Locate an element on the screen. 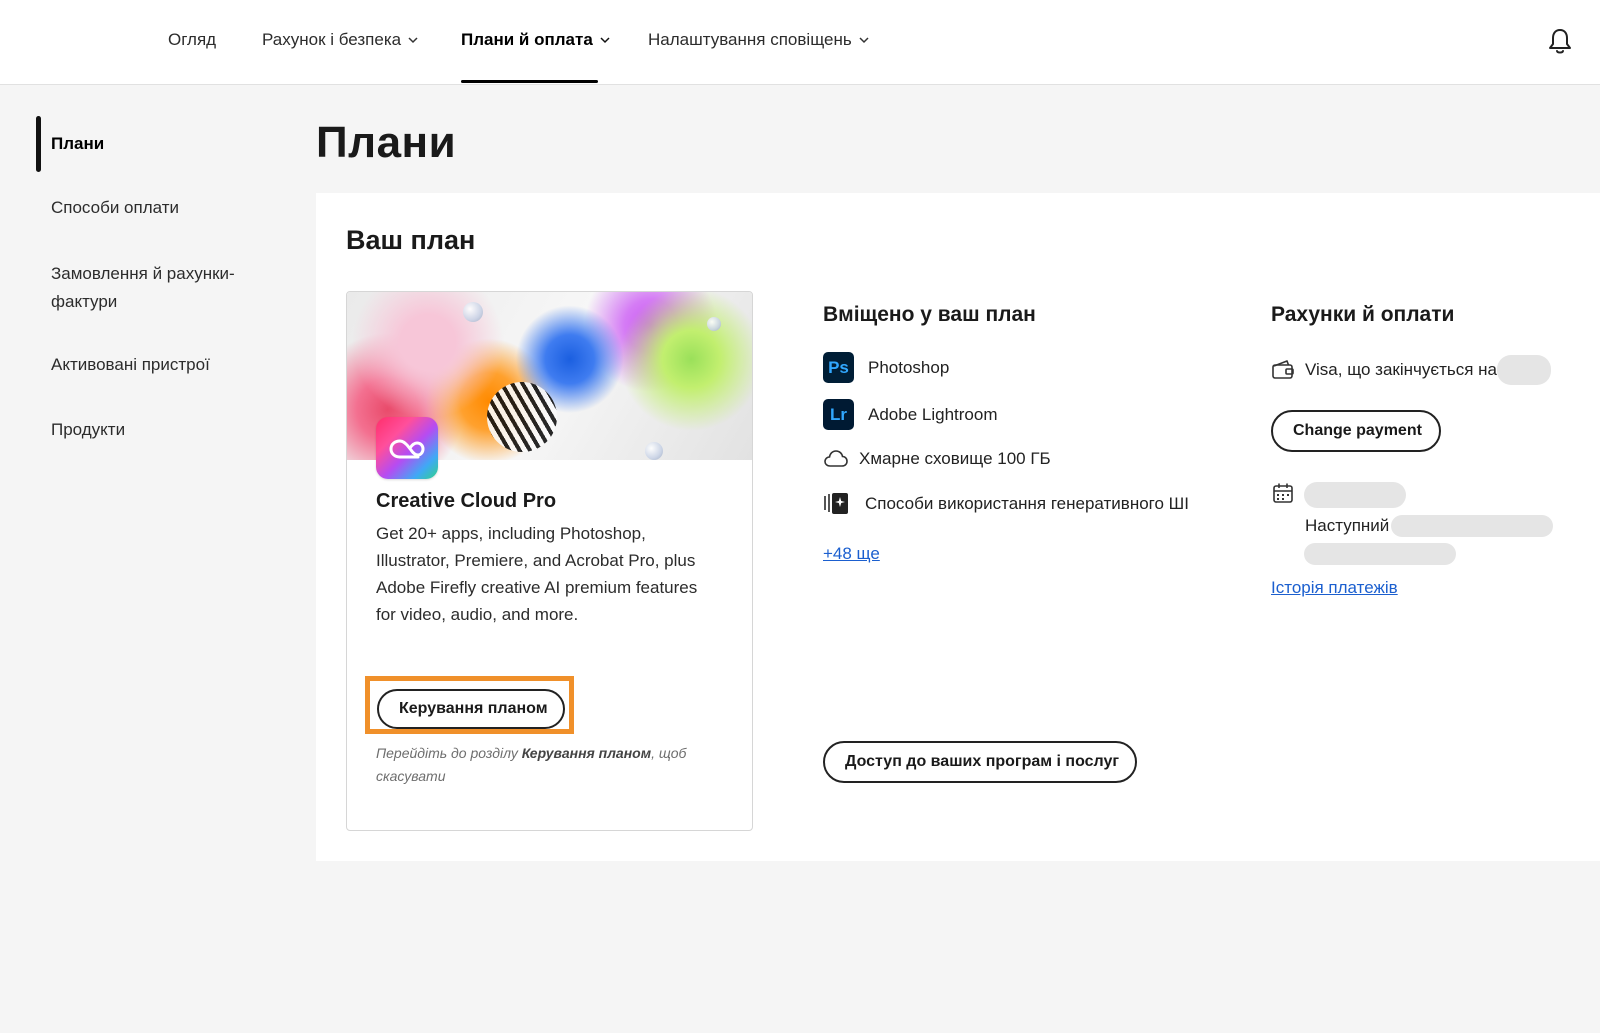 The width and height of the screenshot is (1600, 1033). wallet-icon is located at coordinates (1283, 369).